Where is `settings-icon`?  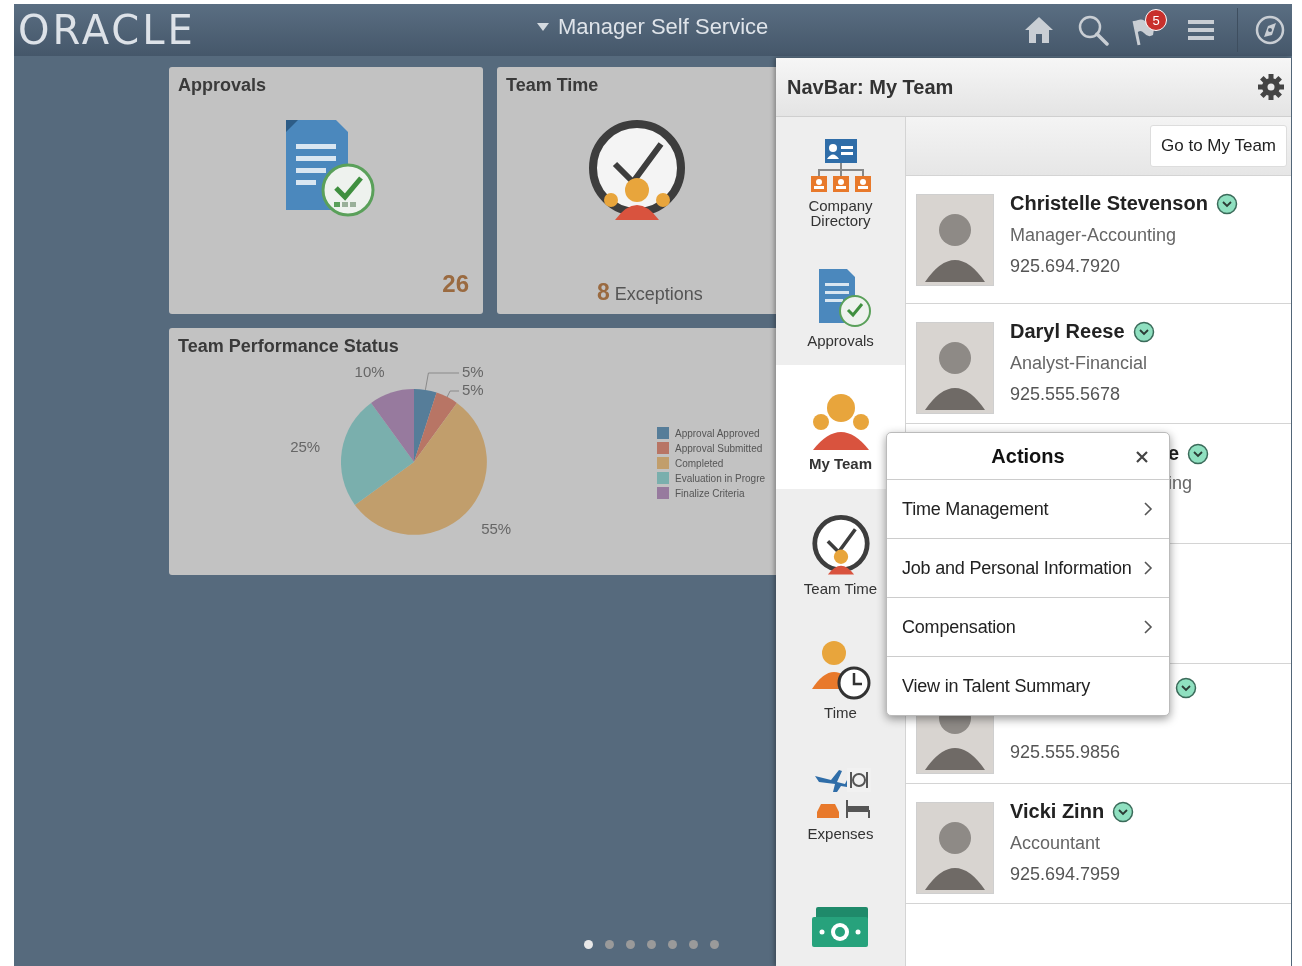 settings-icon is located at coordinates (1271, 87).